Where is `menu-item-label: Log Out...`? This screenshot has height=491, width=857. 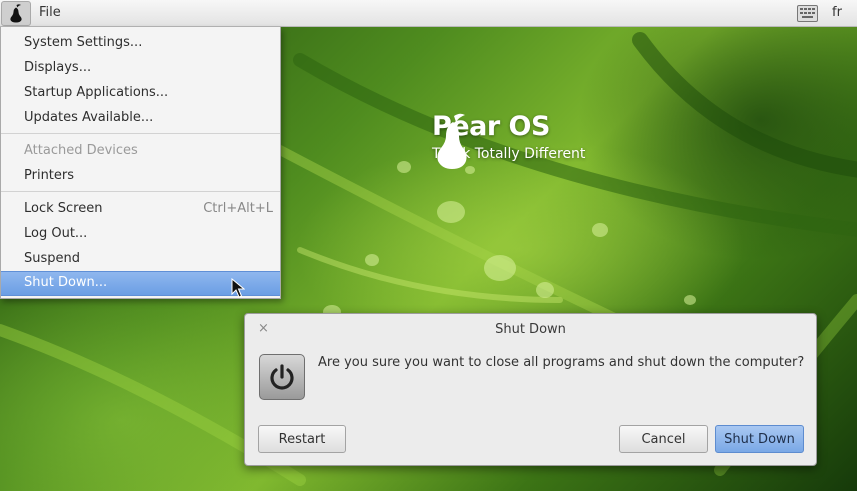
menu-item-label: Log Out... is located at coordinates (56, 233).